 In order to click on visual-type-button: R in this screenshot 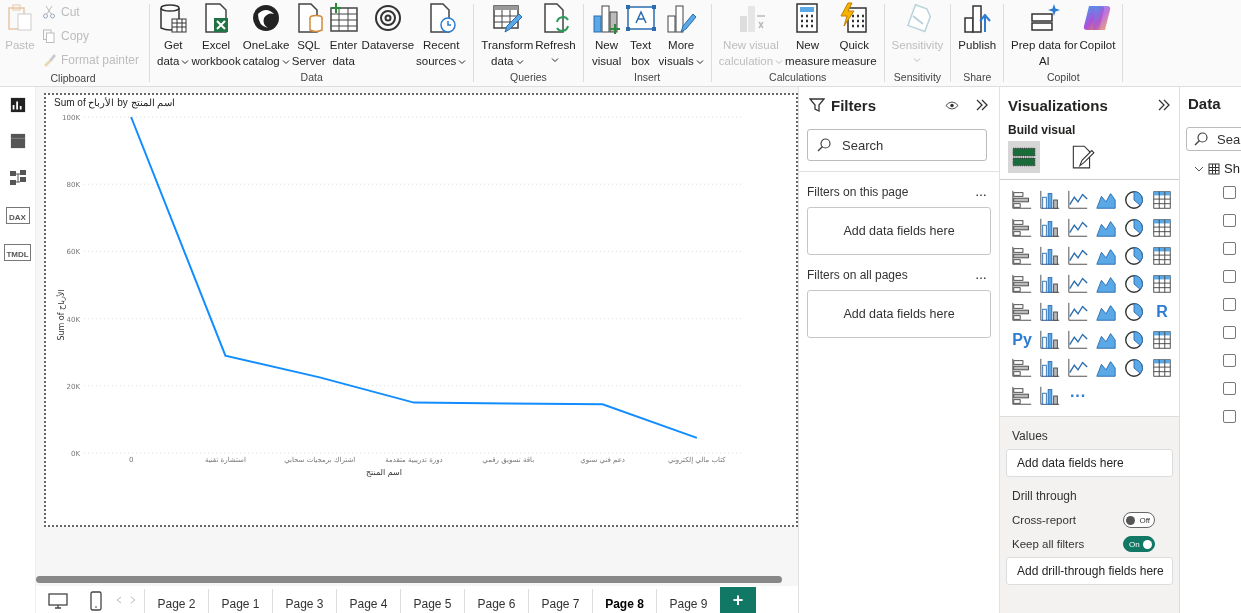, I will do `click(1162, 312)`.